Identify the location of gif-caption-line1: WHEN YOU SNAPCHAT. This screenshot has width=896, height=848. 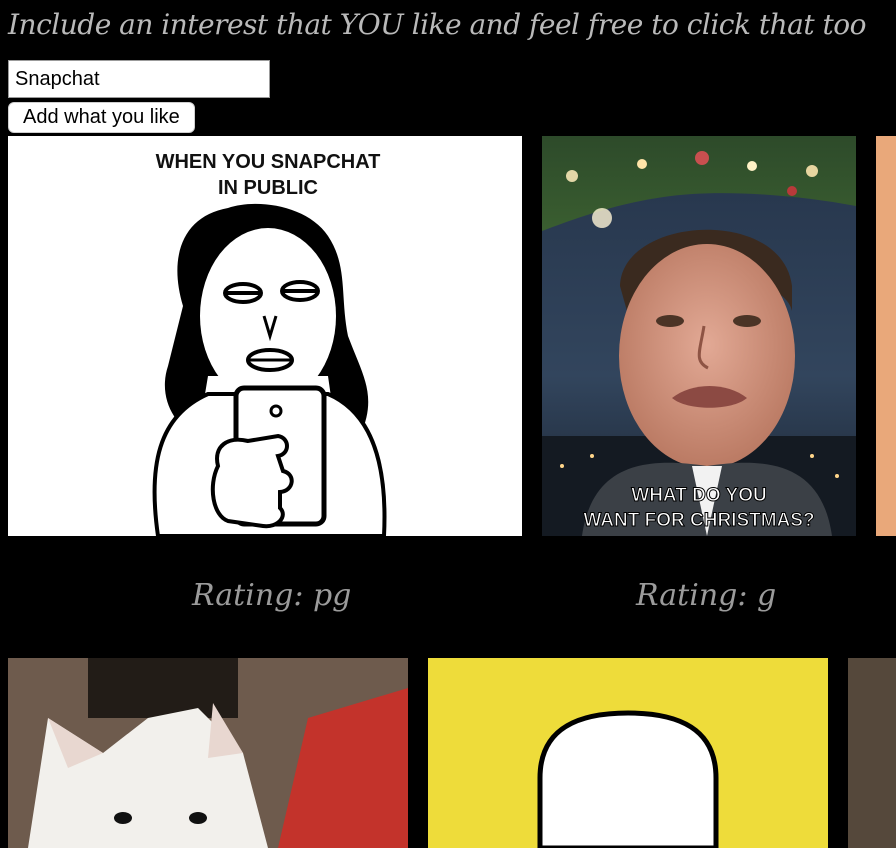
(268, 162).